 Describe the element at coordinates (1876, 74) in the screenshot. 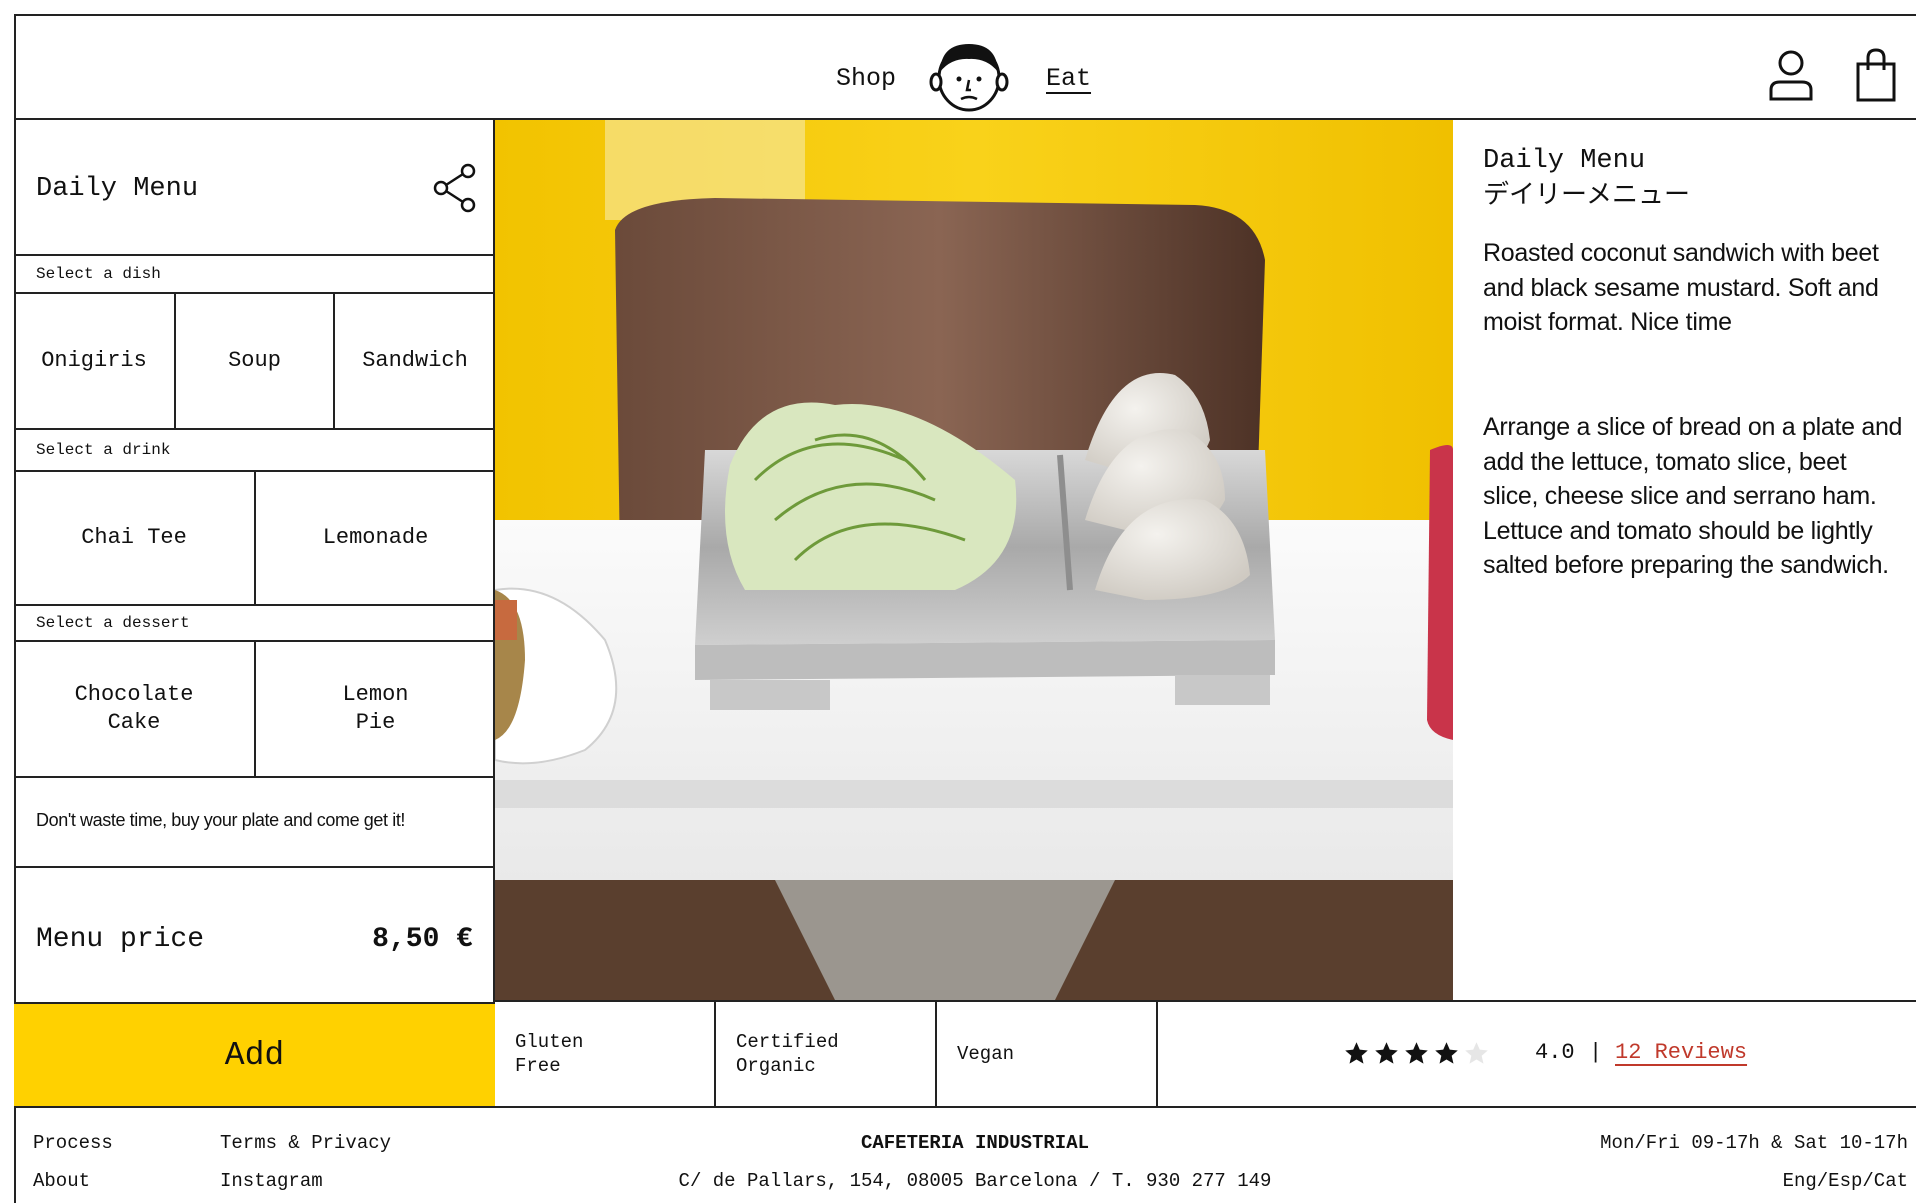

I see `shopping-bag-icon` at that location.